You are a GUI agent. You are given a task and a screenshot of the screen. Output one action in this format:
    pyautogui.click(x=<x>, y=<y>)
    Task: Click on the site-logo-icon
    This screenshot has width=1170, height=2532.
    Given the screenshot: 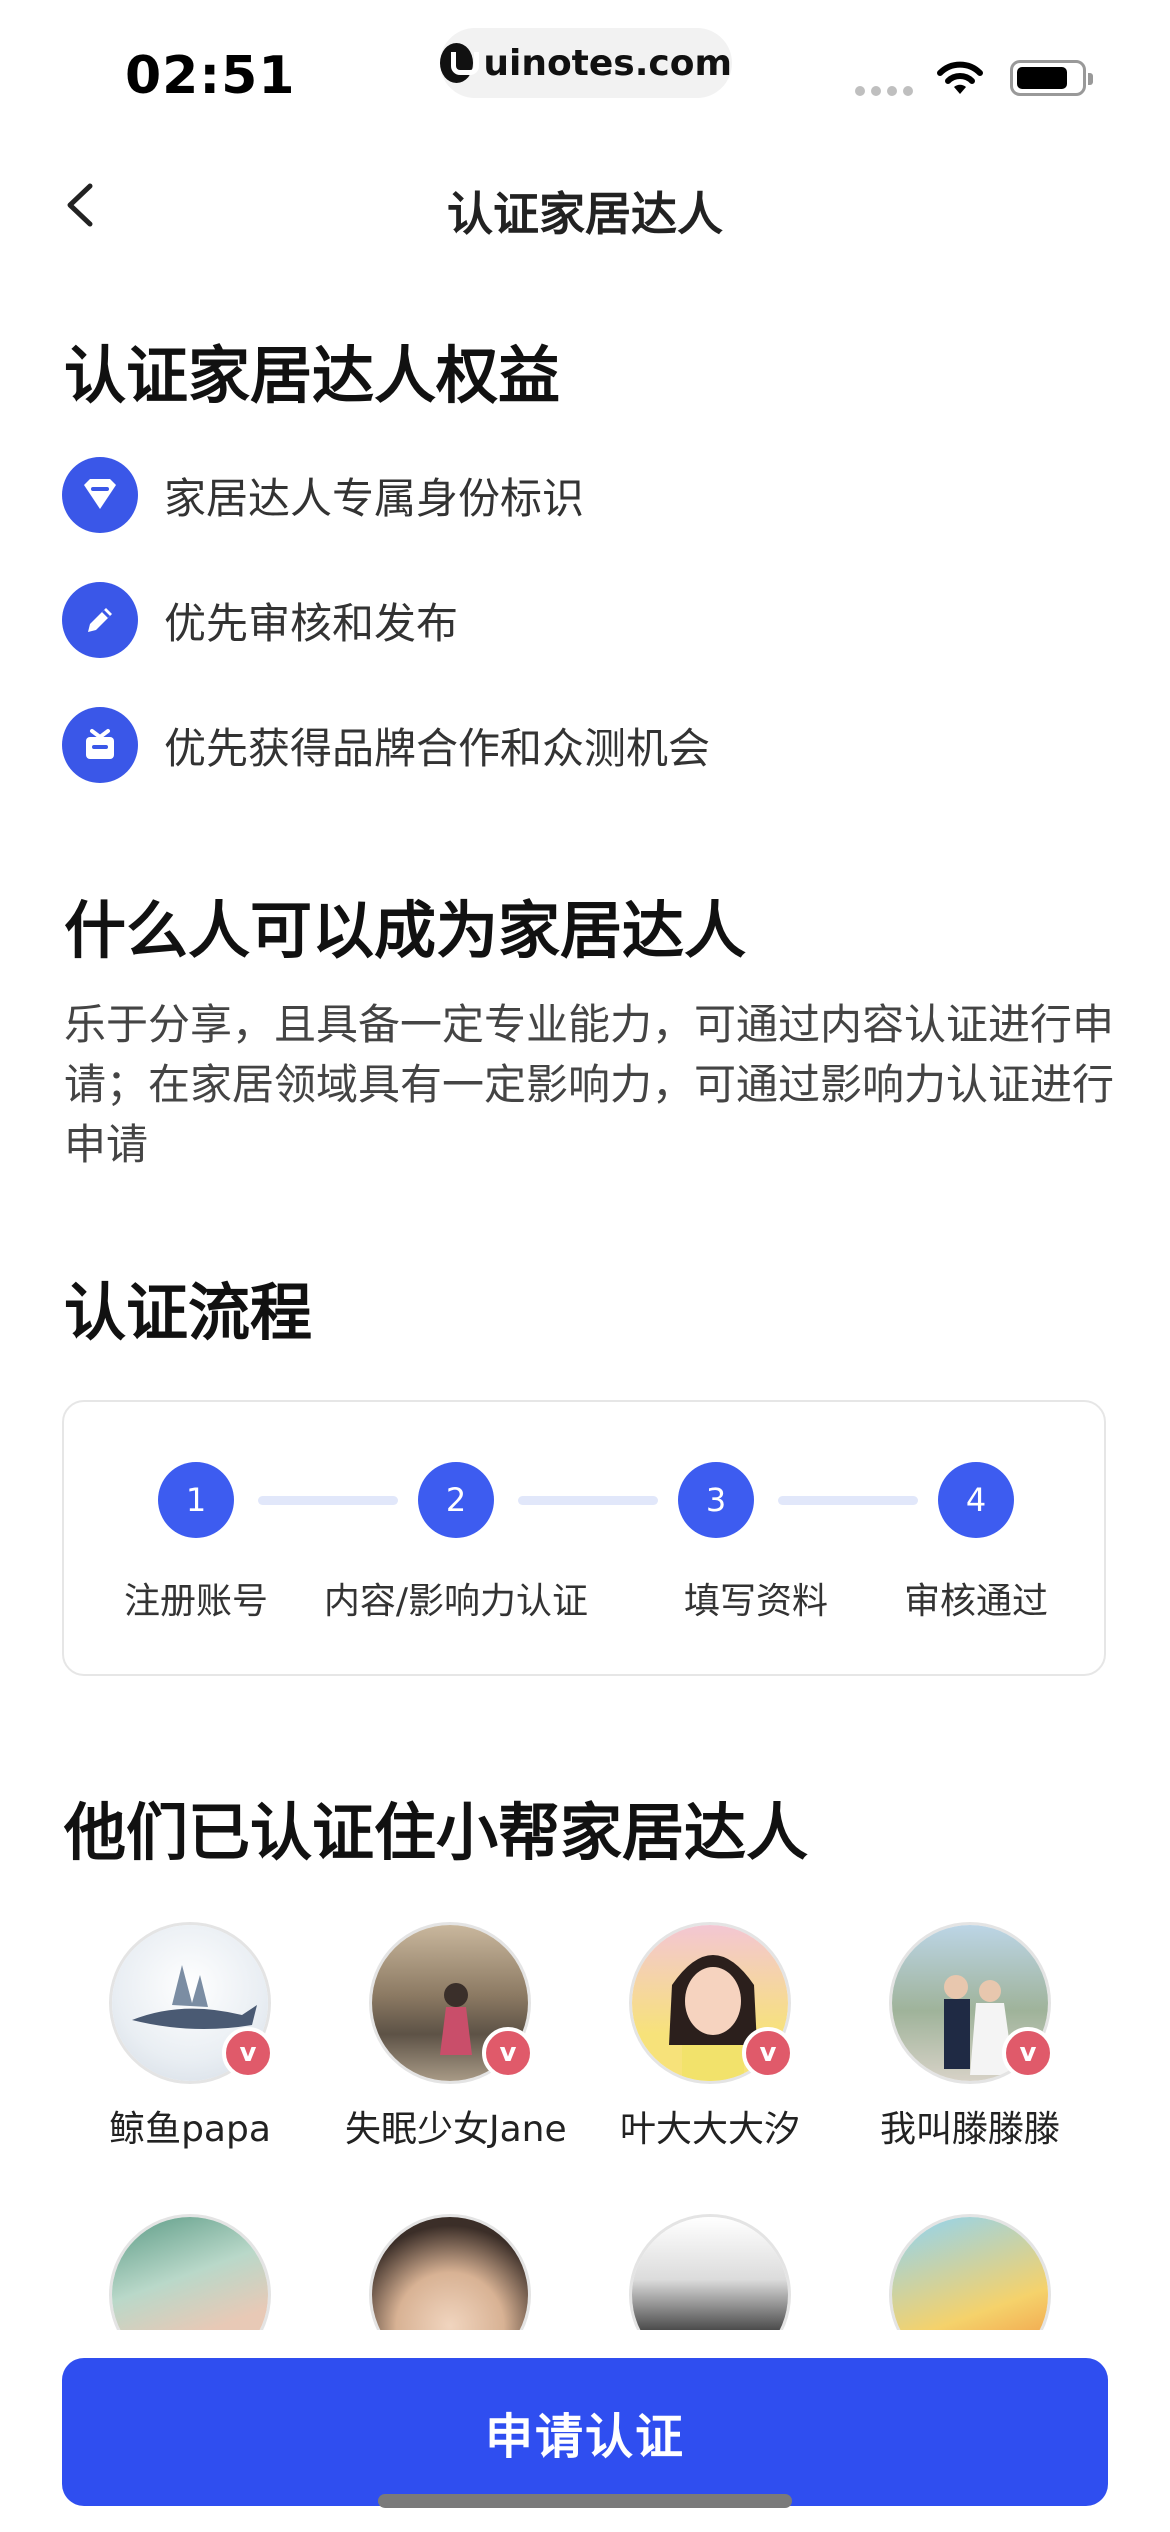 What is the action you would take?
    pyautogui.click(x=460, y=63)
    